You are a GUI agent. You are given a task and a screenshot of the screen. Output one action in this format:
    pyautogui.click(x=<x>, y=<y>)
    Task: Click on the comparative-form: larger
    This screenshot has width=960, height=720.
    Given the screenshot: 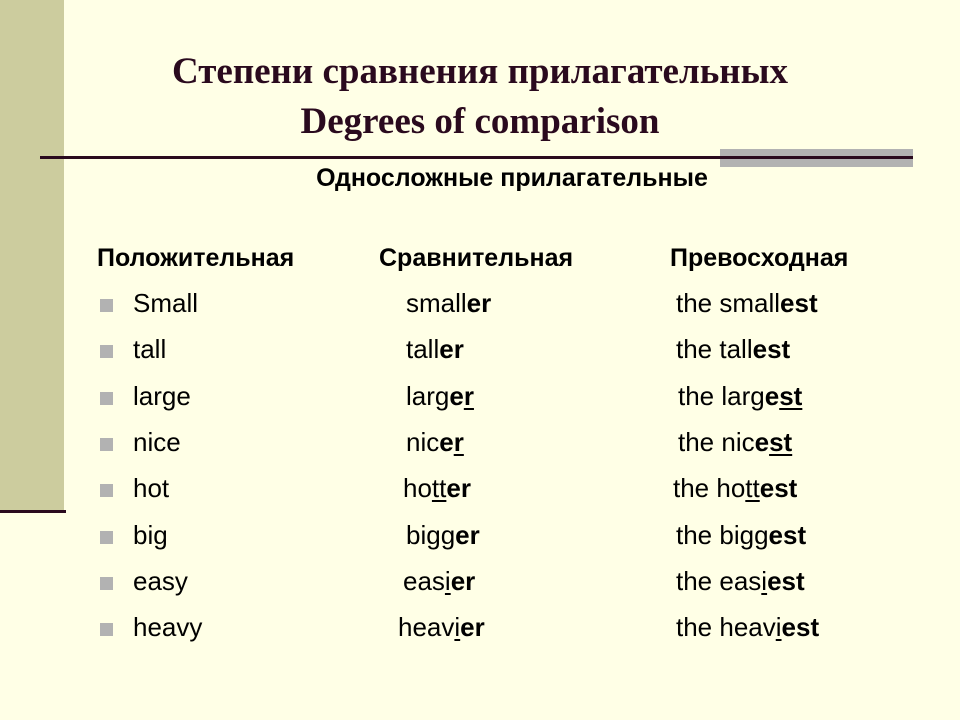 What is the action you would take?
    pyautogui.click(x=440, y=396)
    